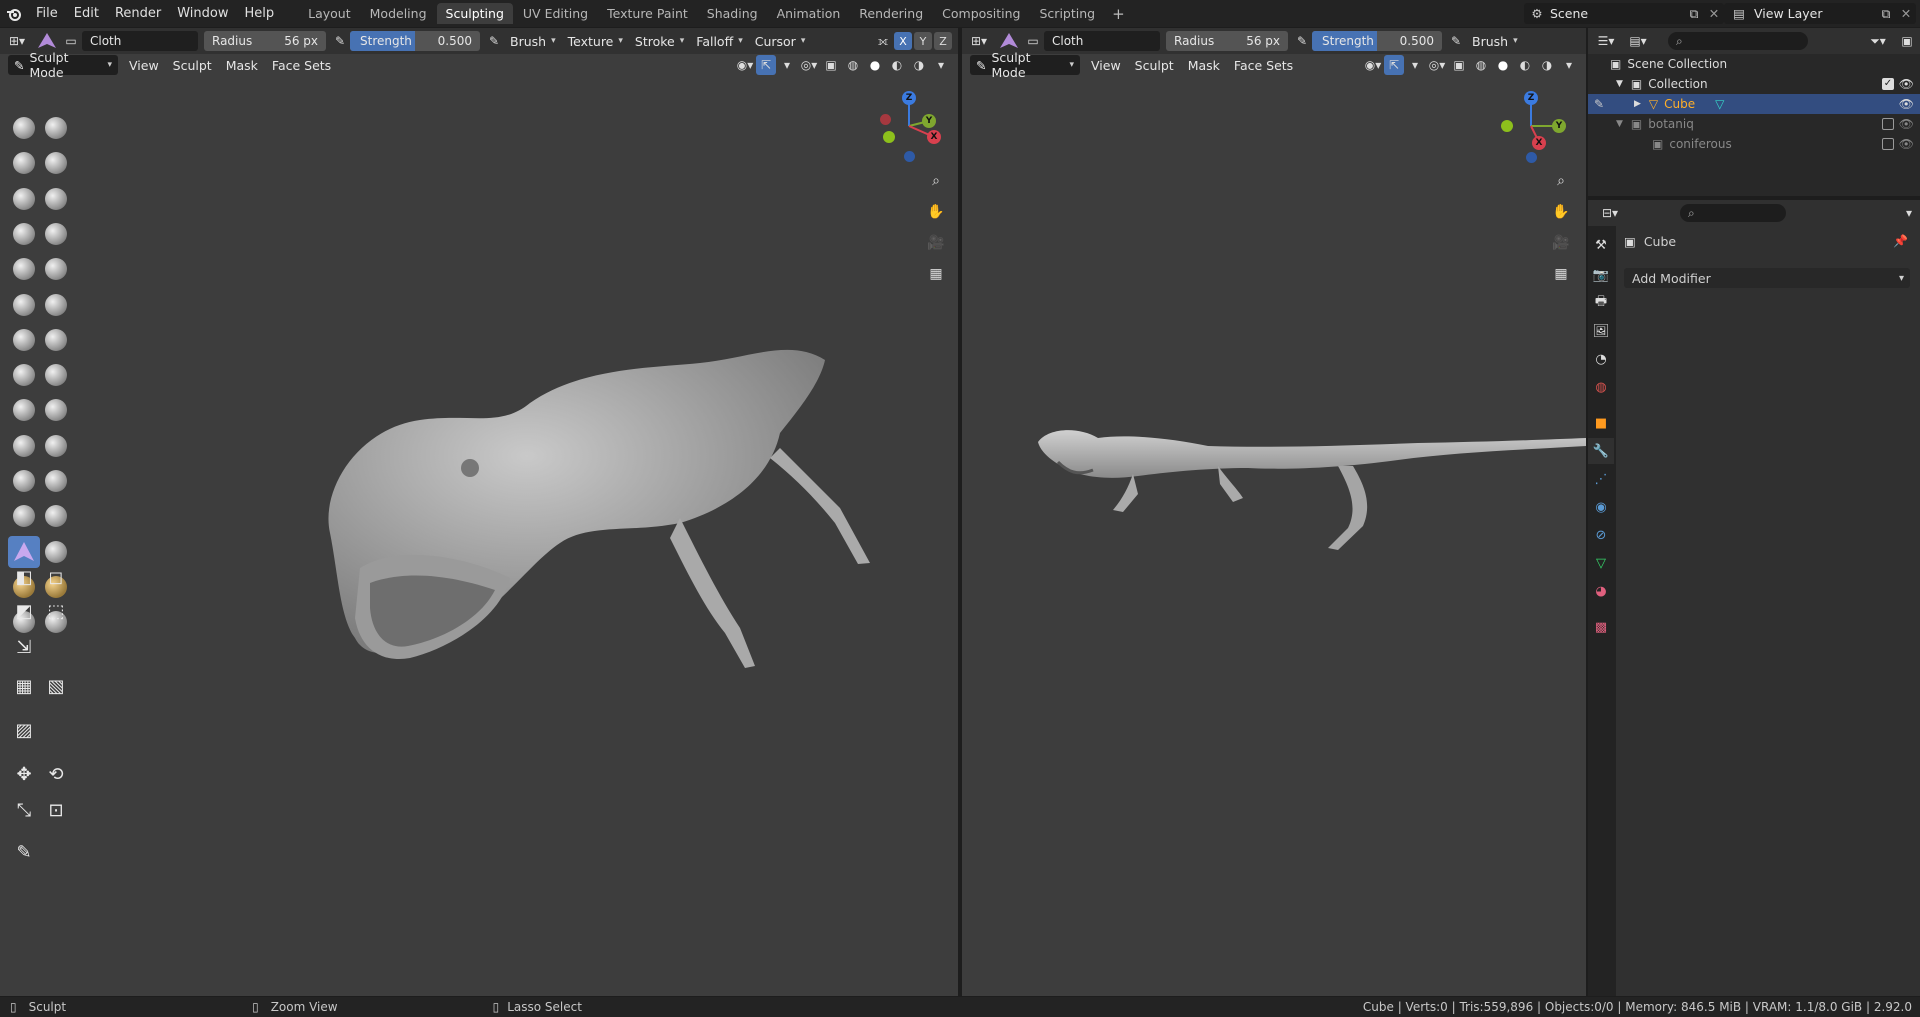 The width and height of the screenshot is (1920, 1017). Describe the element at coordinates (934, 137) in the screenshot. I see `gizmo-x-axis: X` at that location.